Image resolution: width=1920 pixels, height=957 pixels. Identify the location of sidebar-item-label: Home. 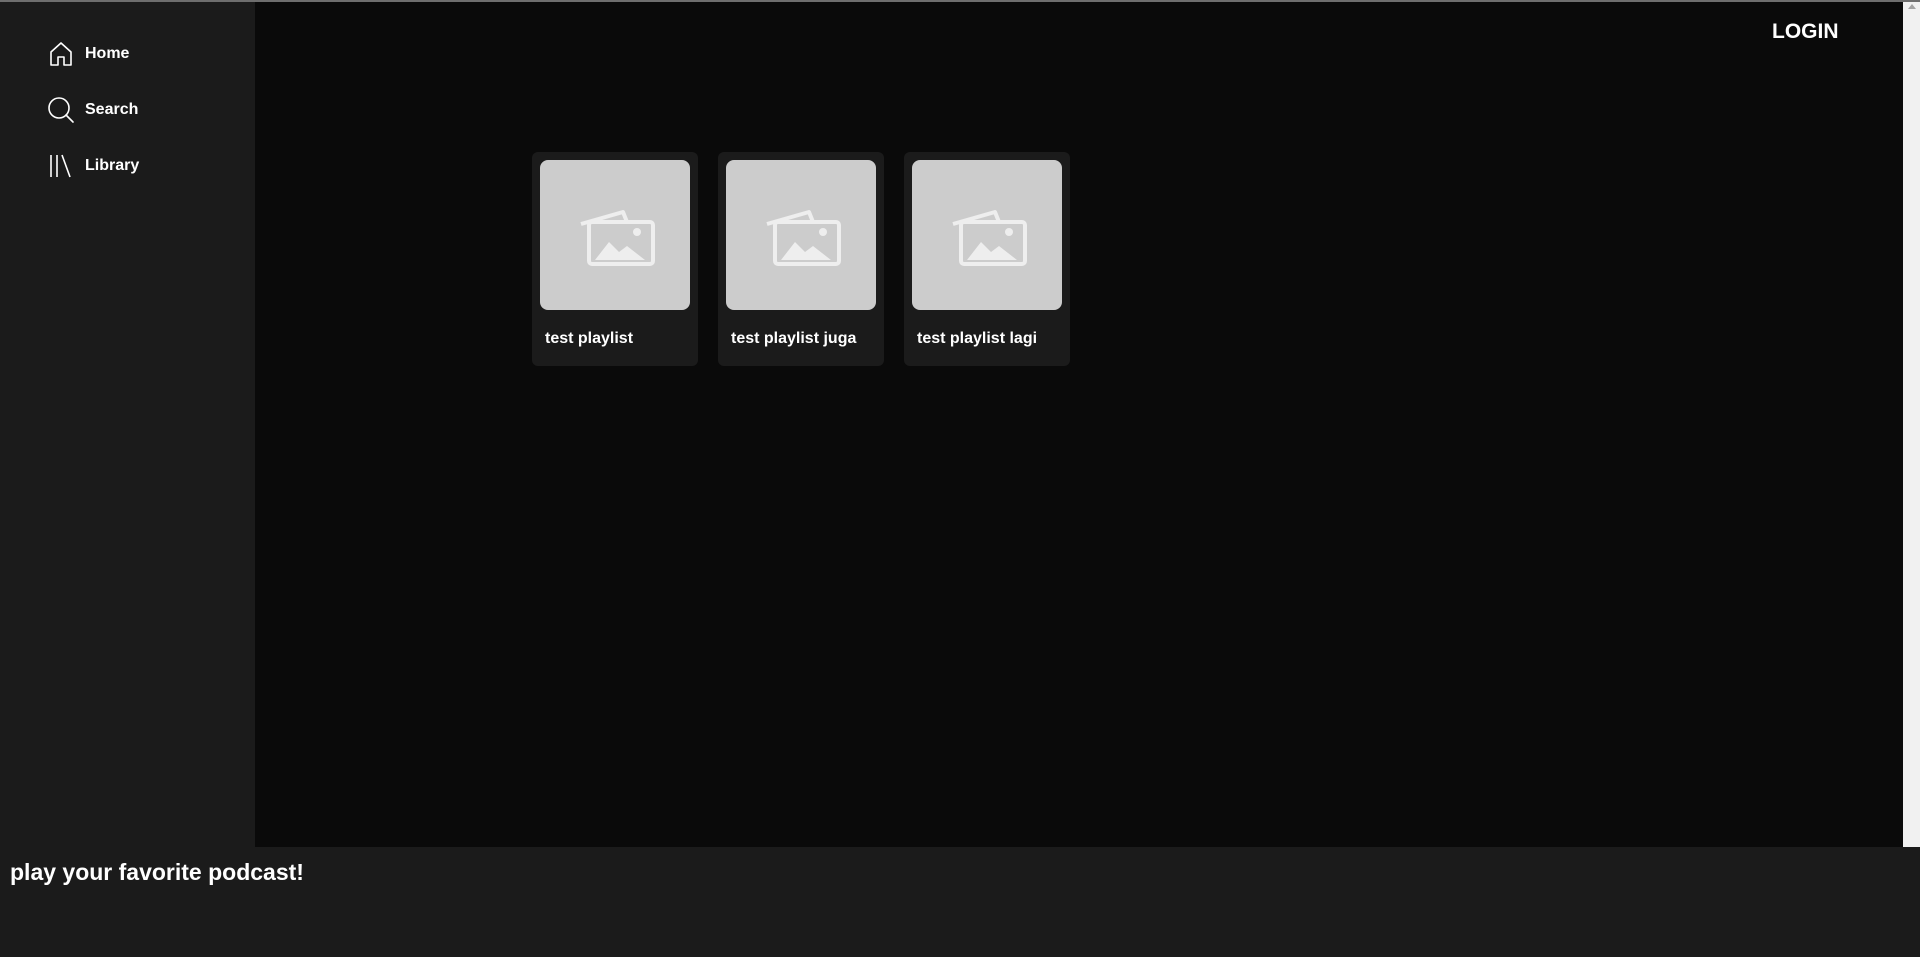
(107, 53).